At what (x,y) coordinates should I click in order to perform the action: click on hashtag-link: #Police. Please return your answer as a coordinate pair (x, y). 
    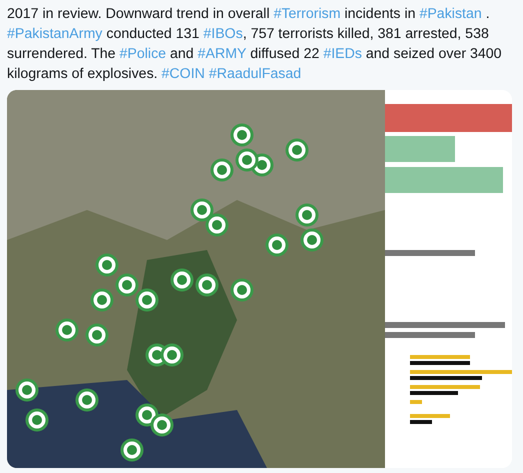
    Looking at the image, I should click on (143, 54).